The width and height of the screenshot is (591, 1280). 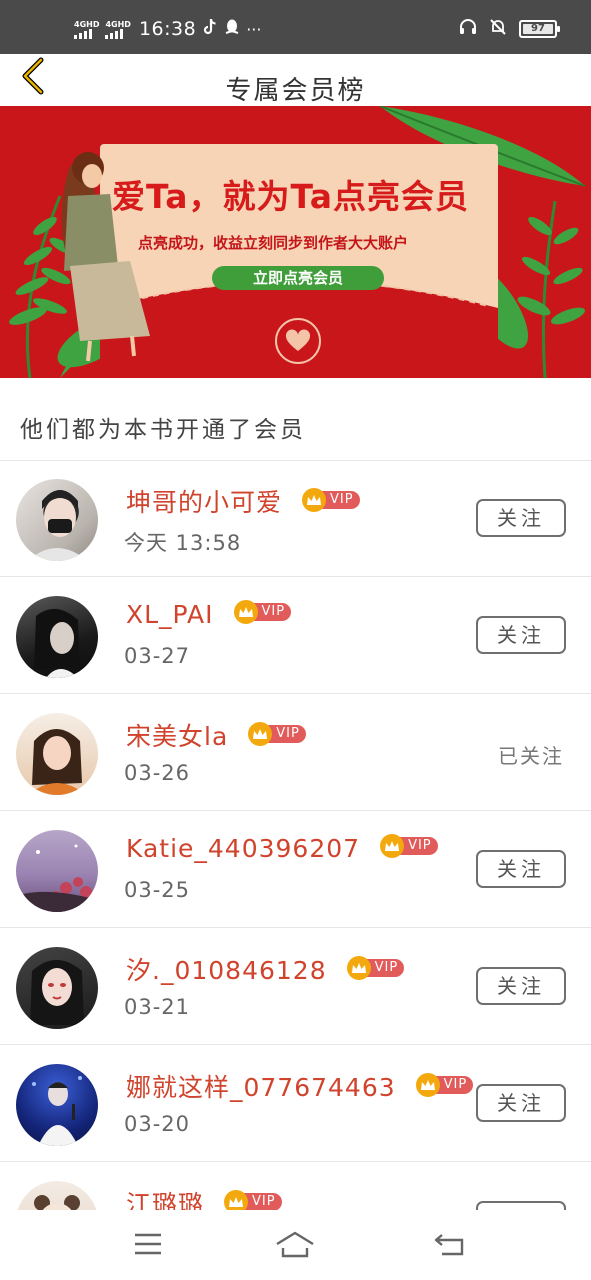 I want to click on member-name: 宋美女la VIP, so click(x=216, y=735).